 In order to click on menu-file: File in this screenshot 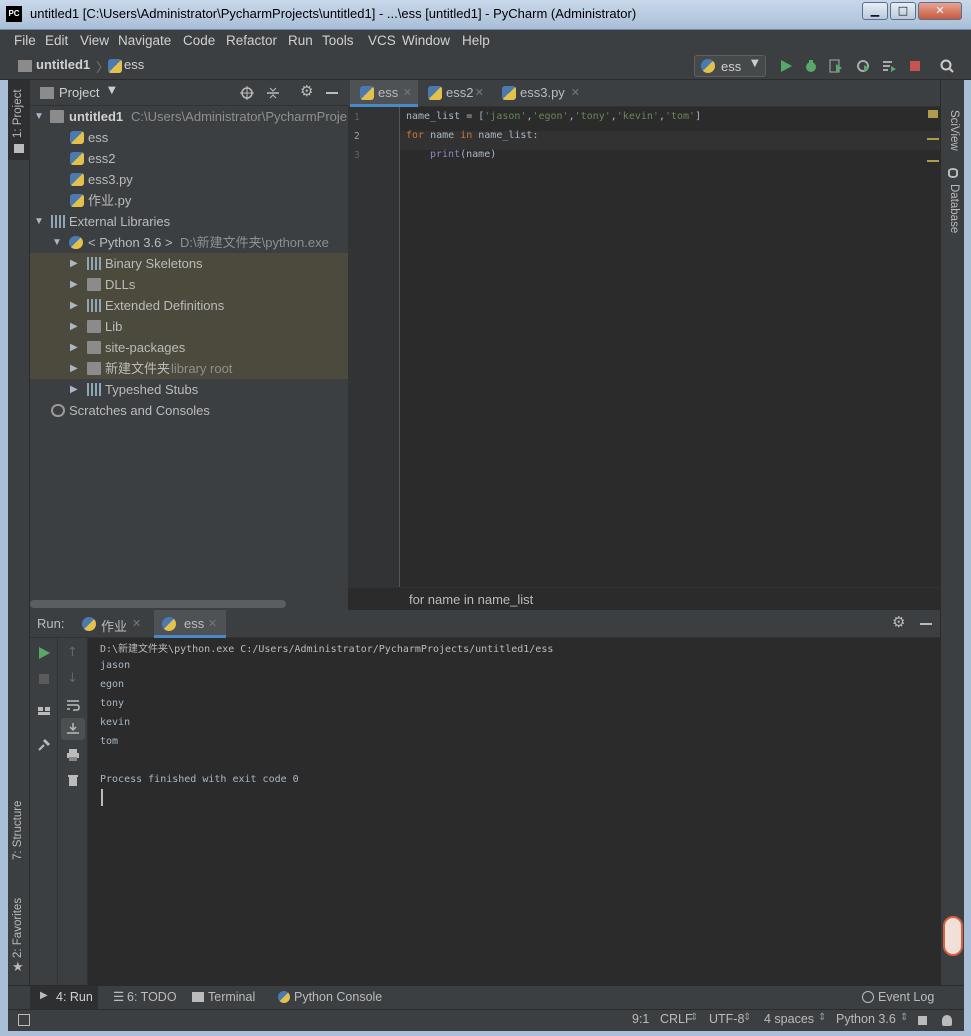, I will do `click(25, 40)`.